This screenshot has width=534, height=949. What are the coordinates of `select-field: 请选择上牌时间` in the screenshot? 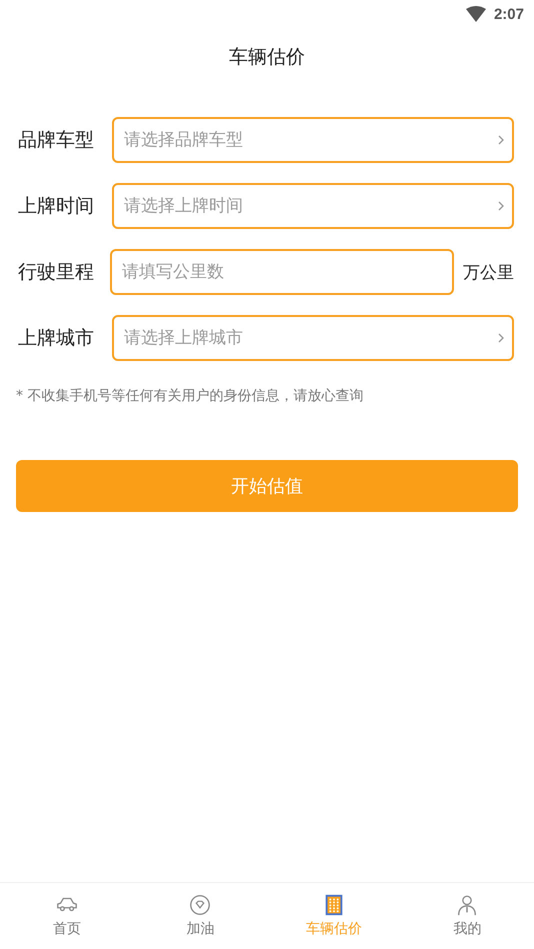 It's located at (313, 206).